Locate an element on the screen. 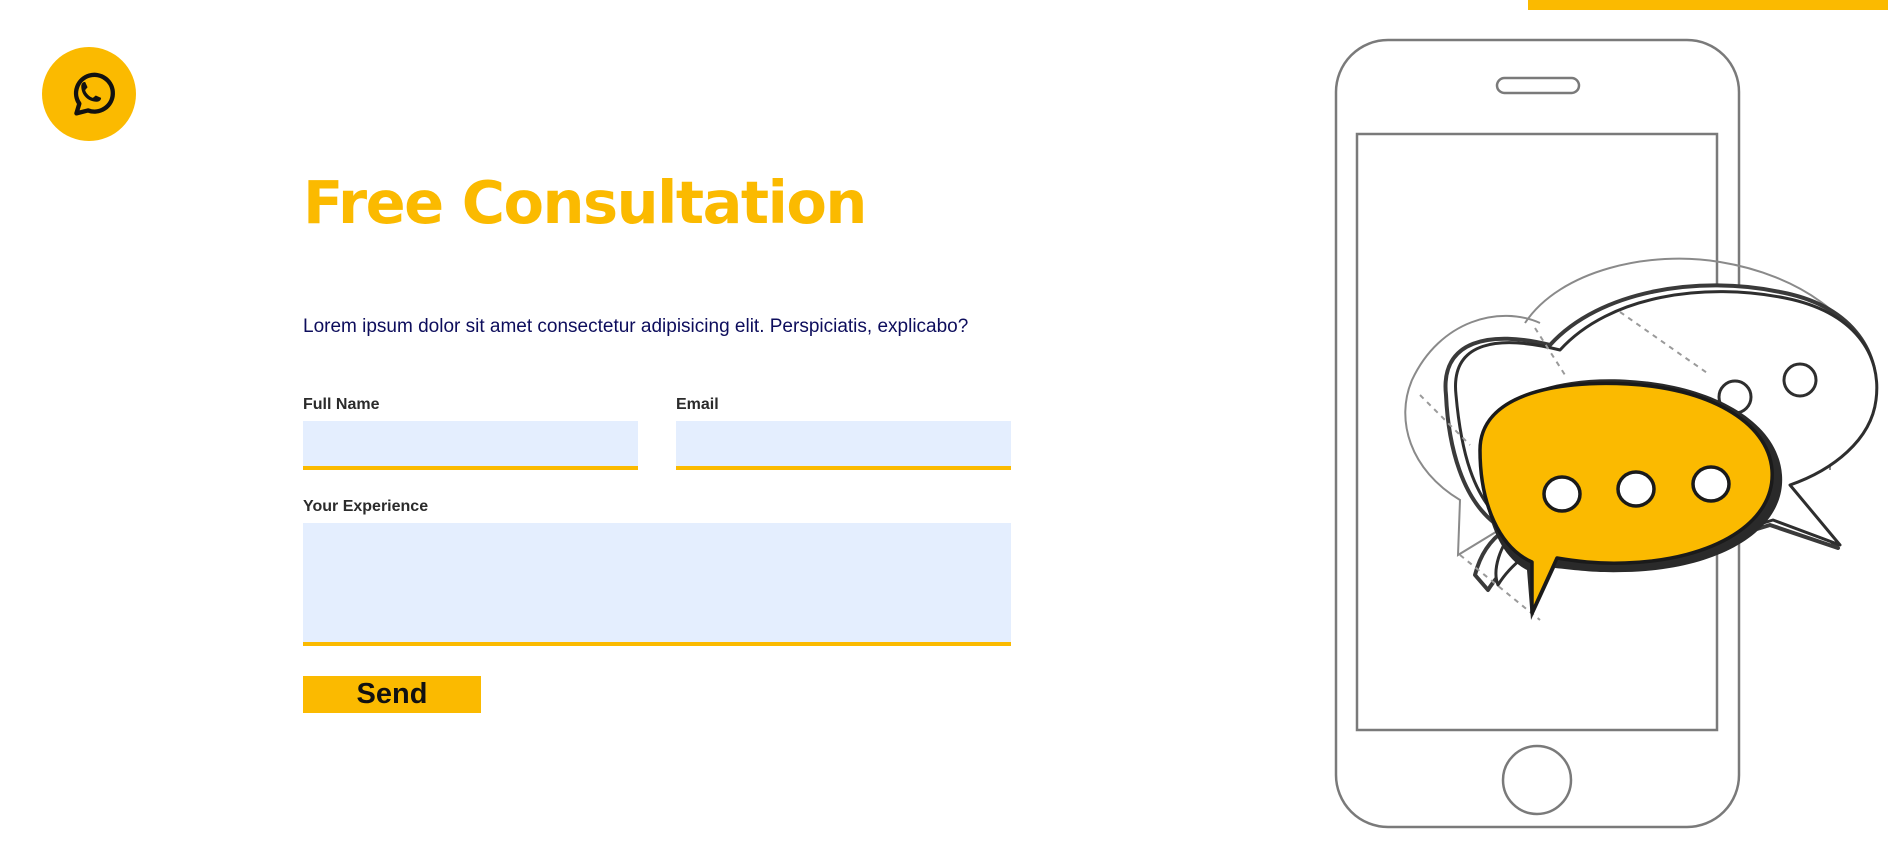 This screenshot has width=1888, height=844. full-name-input is located at coordinates (470, 445).